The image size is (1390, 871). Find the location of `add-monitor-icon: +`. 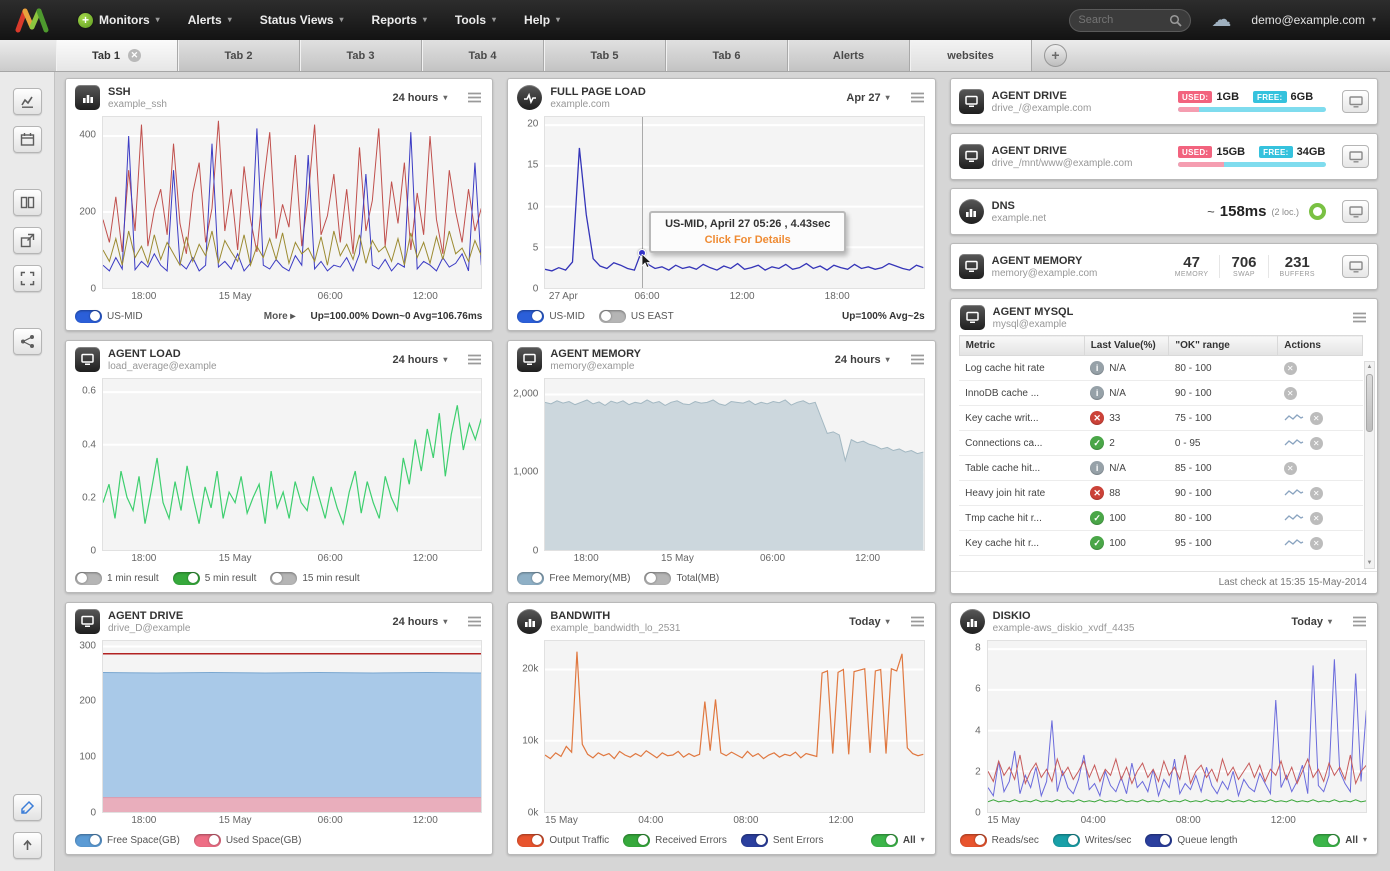

add-monitor-icon: + is located at coordinates (85, 20).